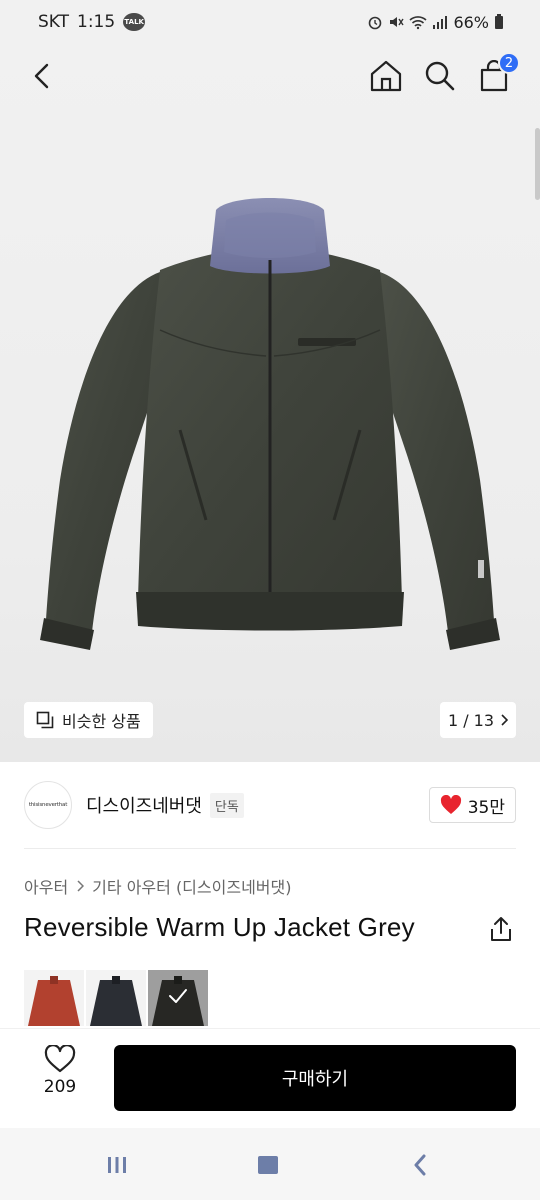 The image size is (540, 1200). What do you see at coordinates (226, 805) in the screenshot?
I see `exclusive-badge: 단독` at bounding box center [226, 805].